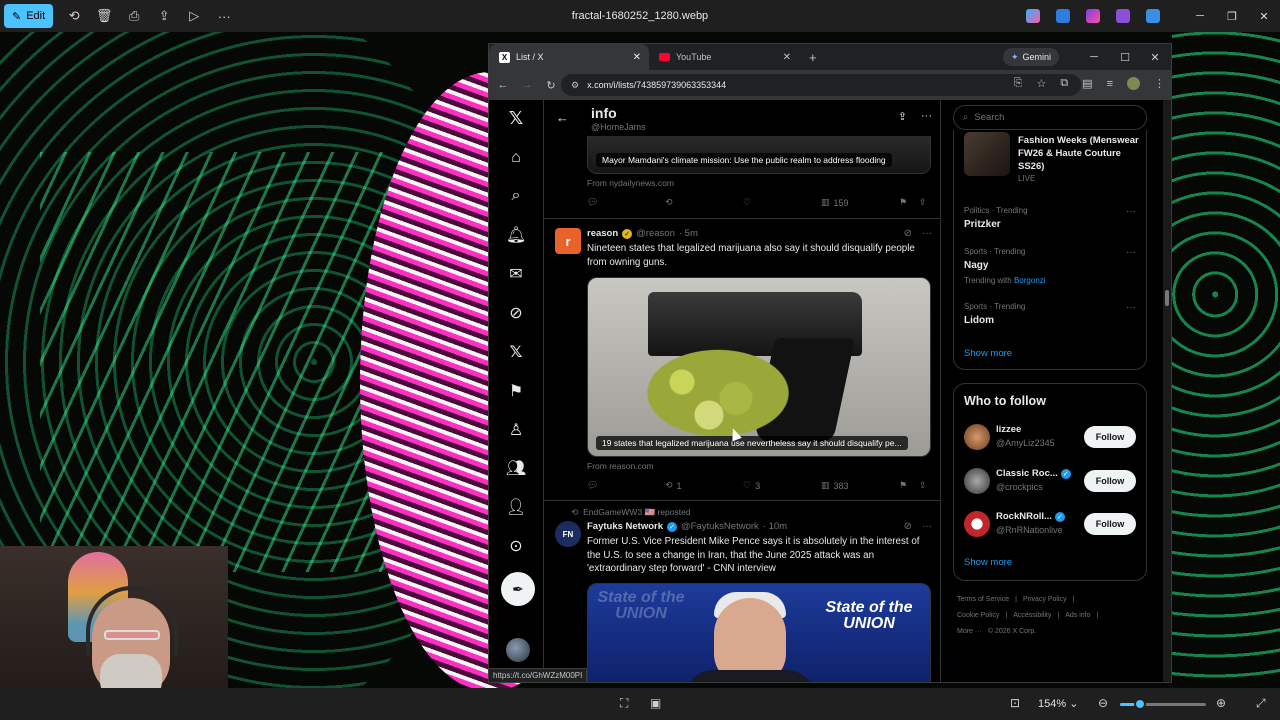 The height and width of the screenshot is (720, 1280). What do you see at coordinates (775, 526) in the screenshot?
I see `post-time: · 10m` at bounding box center [775, 526].